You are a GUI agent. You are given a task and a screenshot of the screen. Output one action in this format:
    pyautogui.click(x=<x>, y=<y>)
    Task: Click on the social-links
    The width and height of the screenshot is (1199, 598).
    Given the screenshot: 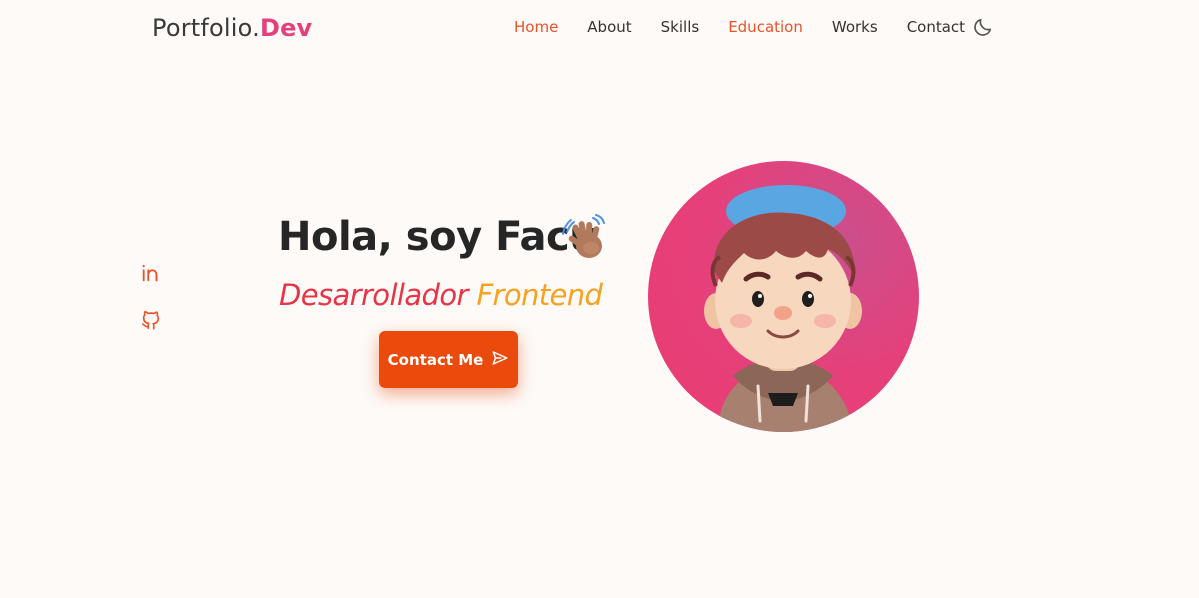 What is the action you would take?
    pyautogui.click(x=152, y=309)
    